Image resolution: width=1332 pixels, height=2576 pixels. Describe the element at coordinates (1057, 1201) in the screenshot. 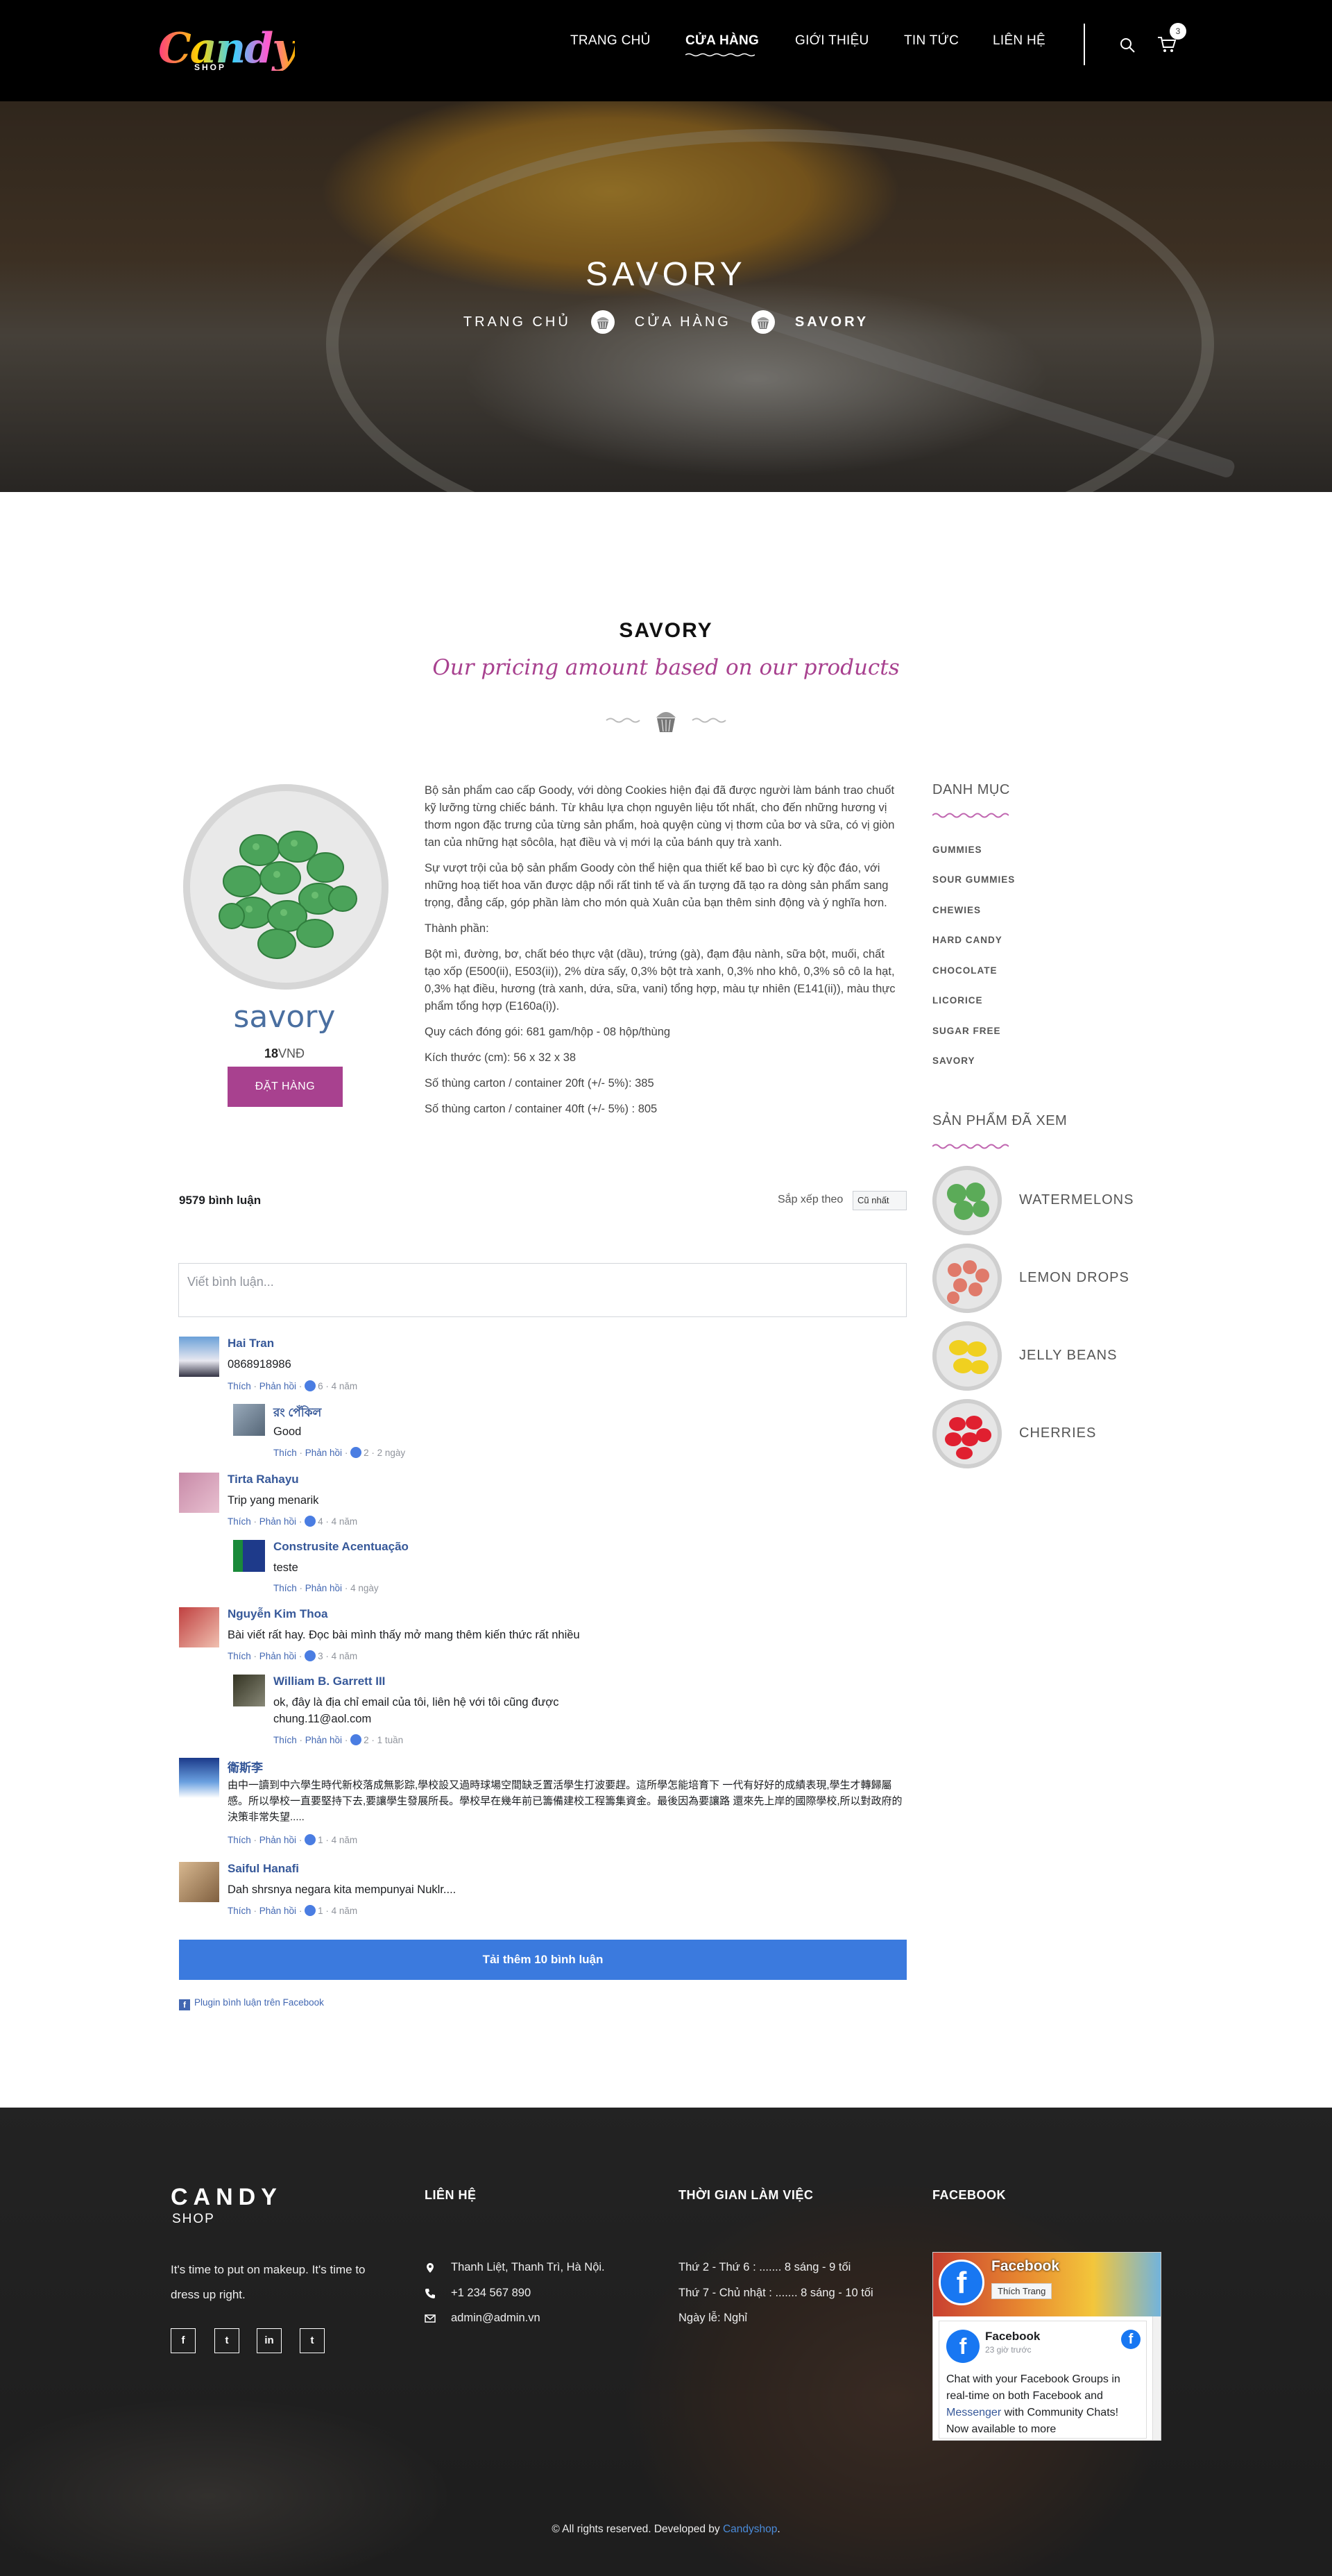

I see `seen-product-watermelons: WATERMELONS` at that location.